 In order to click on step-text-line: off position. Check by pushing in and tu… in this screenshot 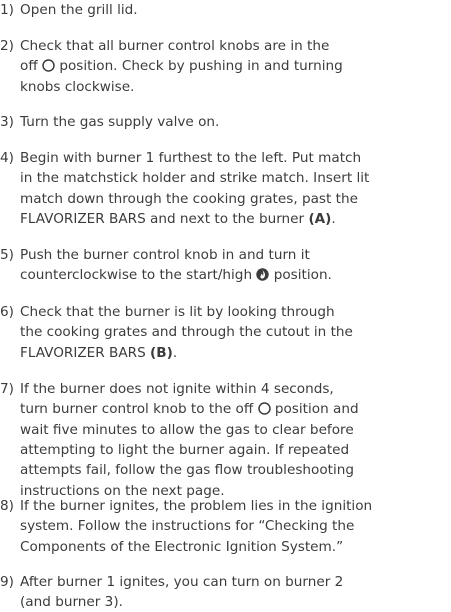, I will do `click(181, 66)`.